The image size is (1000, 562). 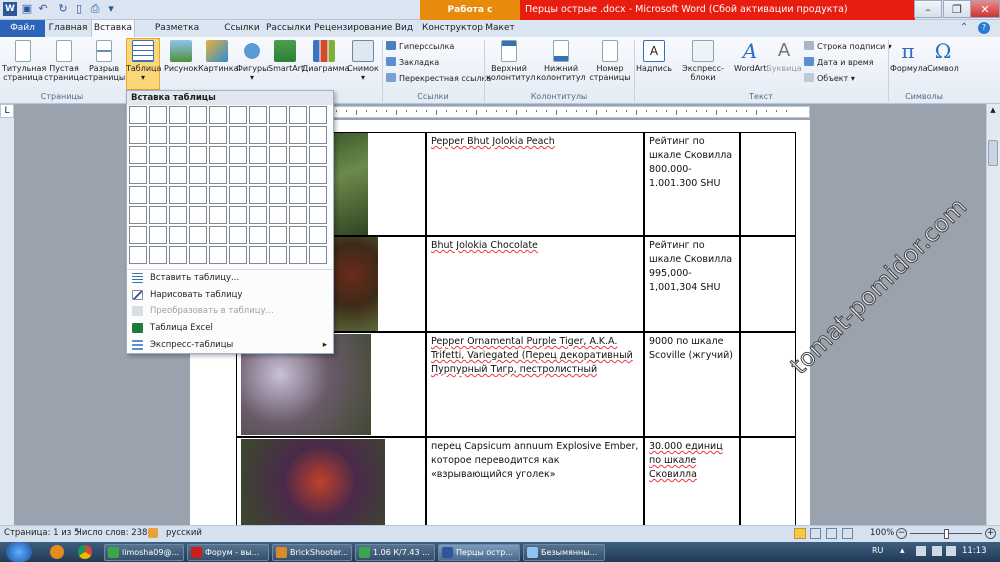 I want to click on status-words: Число слов: 238, so click(x=111, y=533).